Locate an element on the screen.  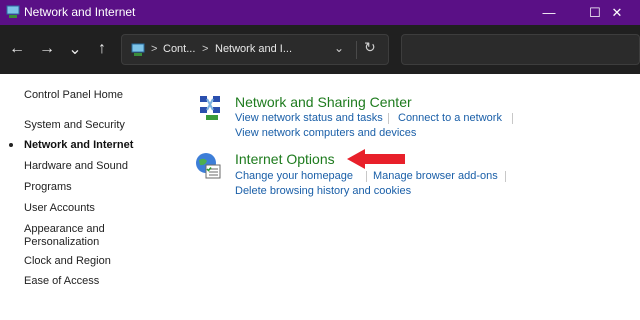
minimize-button: — is located at coordinates (549, 12).